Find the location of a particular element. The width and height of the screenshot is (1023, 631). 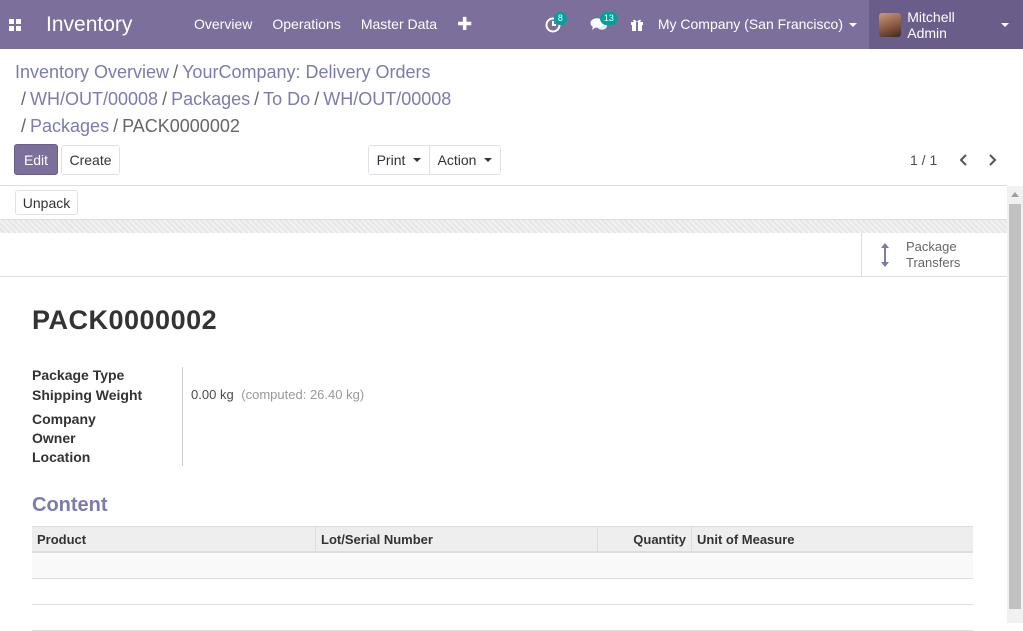

app-brand: Inventory is located at coordinates (112, 25).